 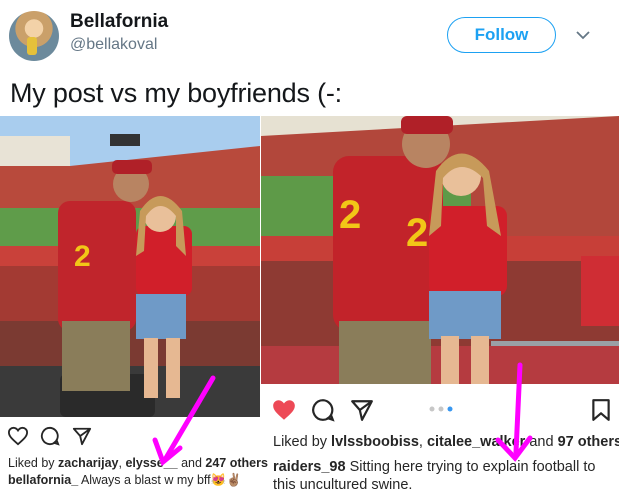 What do you see at coordinates (18, 436) in the screenshot?
I see `heart-outline-icon` at bounding box center [18, 436].